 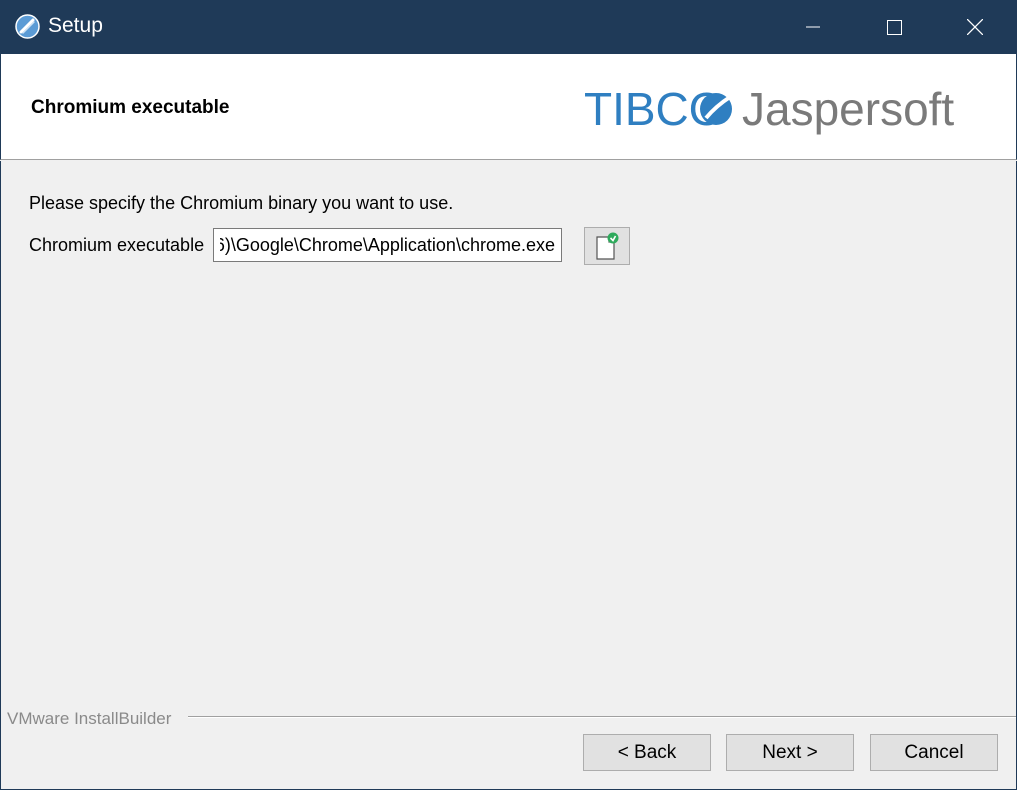 I want to click on close-button, so click(x=975, y=27).